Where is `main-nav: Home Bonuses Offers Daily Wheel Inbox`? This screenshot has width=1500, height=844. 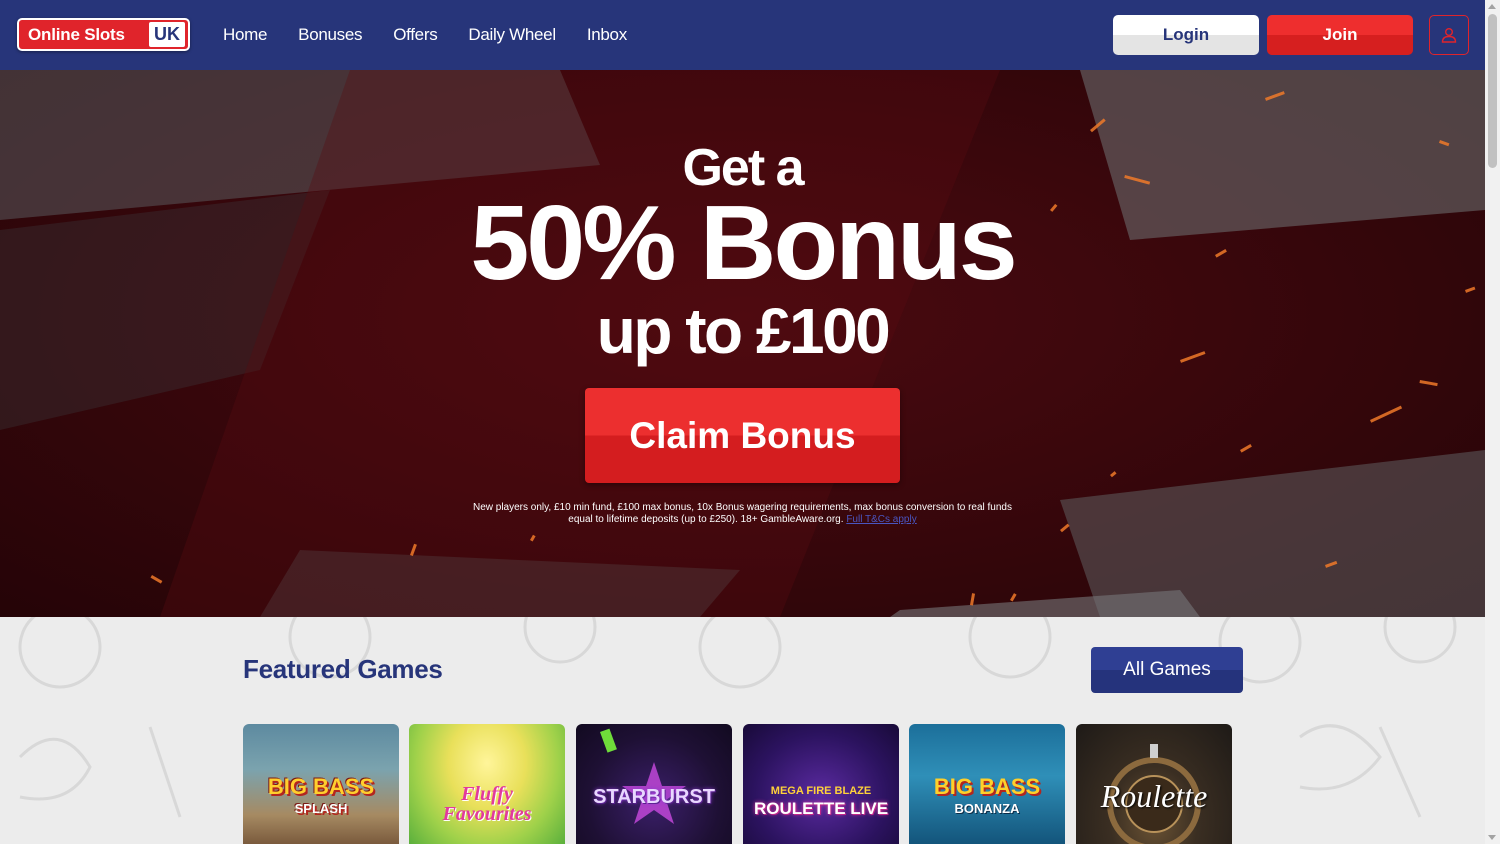 main-nav: Home Bonuses Offers Daily Wheel Inbox is located at coordinates (440, 35).